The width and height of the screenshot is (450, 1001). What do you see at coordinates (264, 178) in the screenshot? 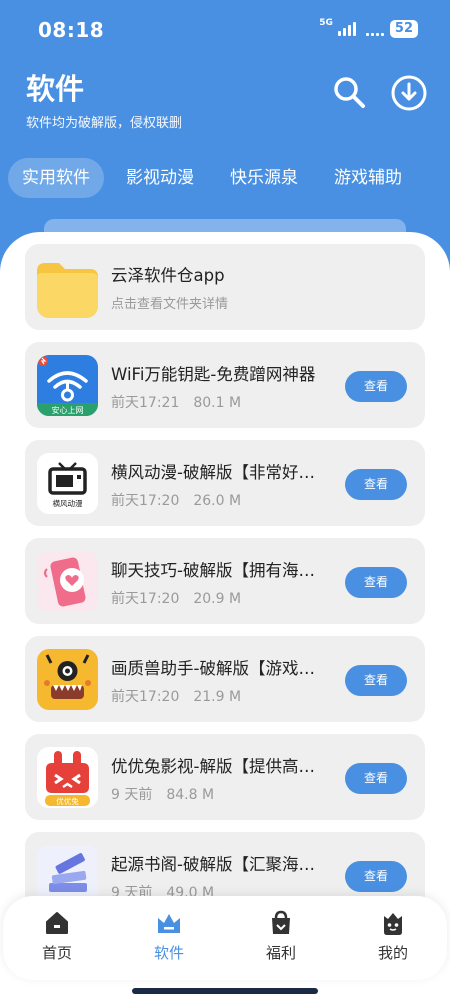
I see `tab-fun: 快乐源泉` at bounding box center [264, 178].